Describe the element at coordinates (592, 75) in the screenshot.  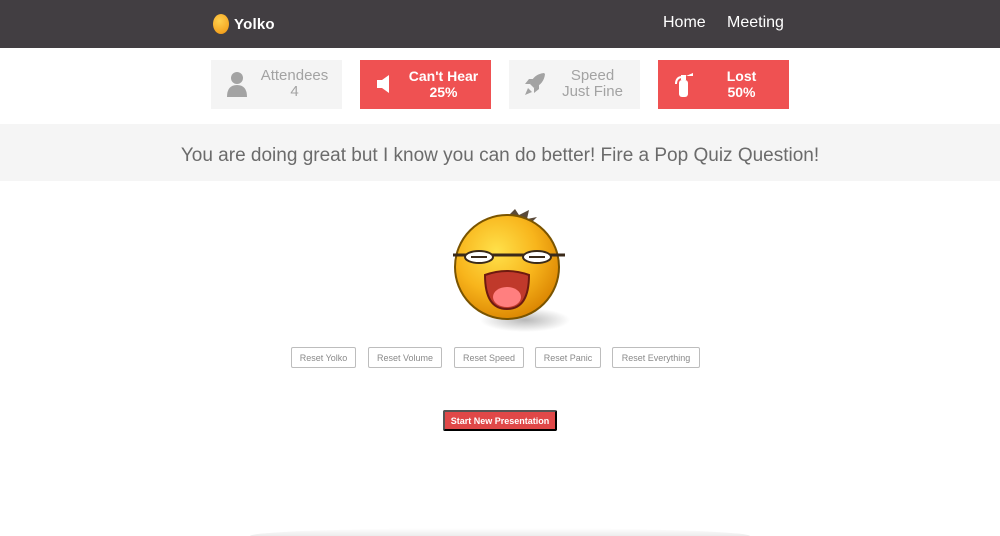
I see `stat-title: Speed` at that location.